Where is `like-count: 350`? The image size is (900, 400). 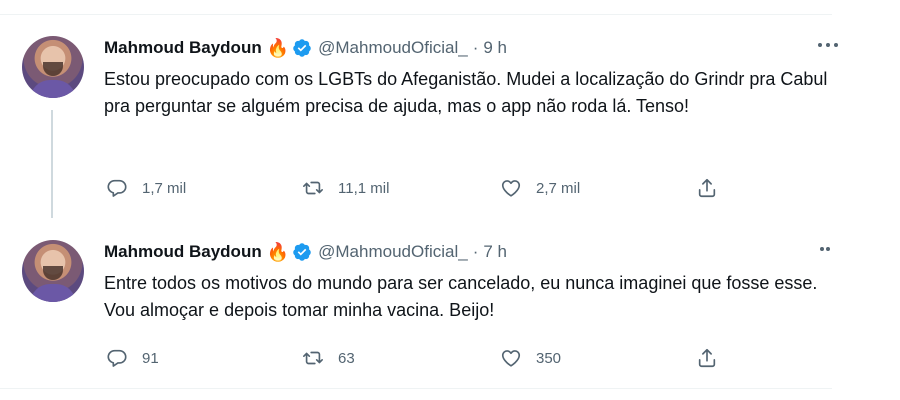 like-count: 350 is located at coordinates (549, 358).